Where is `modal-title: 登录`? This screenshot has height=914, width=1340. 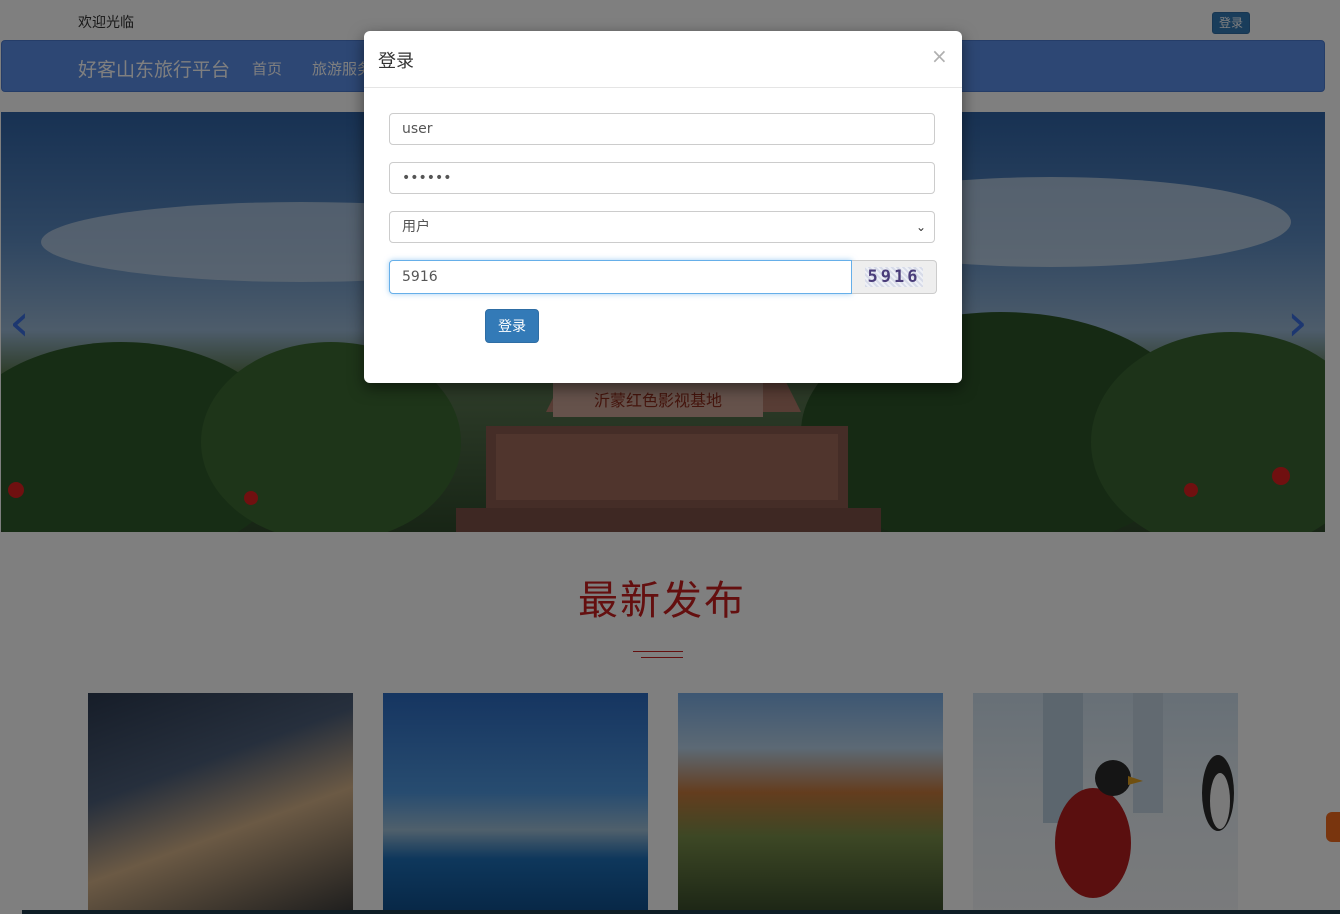 modal-title: 登录 is located at coordinates (396, 61).